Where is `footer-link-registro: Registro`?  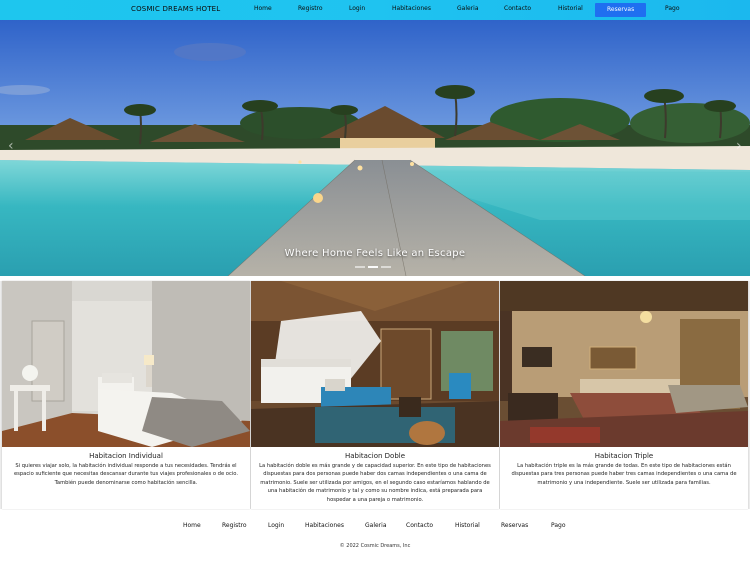 footer-link-registro: Registro is located at coordinates (234, 525).